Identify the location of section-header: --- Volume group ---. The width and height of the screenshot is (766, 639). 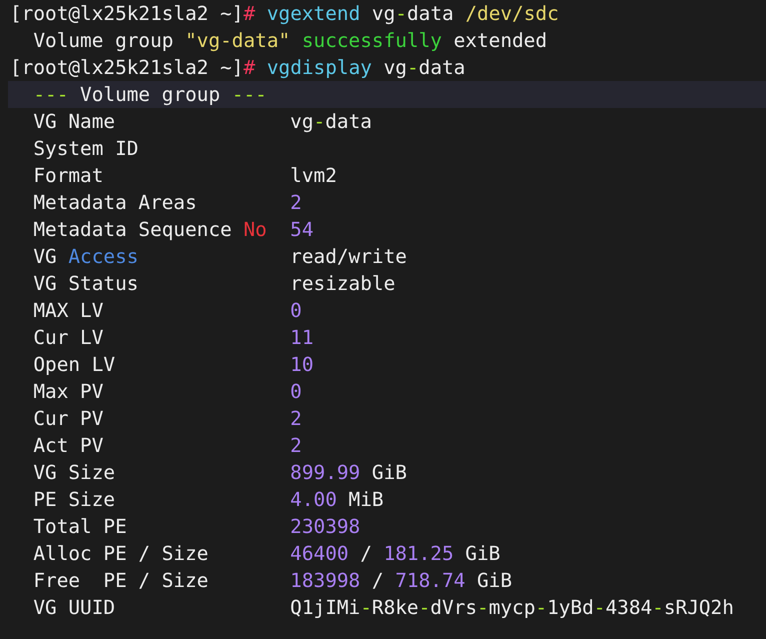
(150, 95).